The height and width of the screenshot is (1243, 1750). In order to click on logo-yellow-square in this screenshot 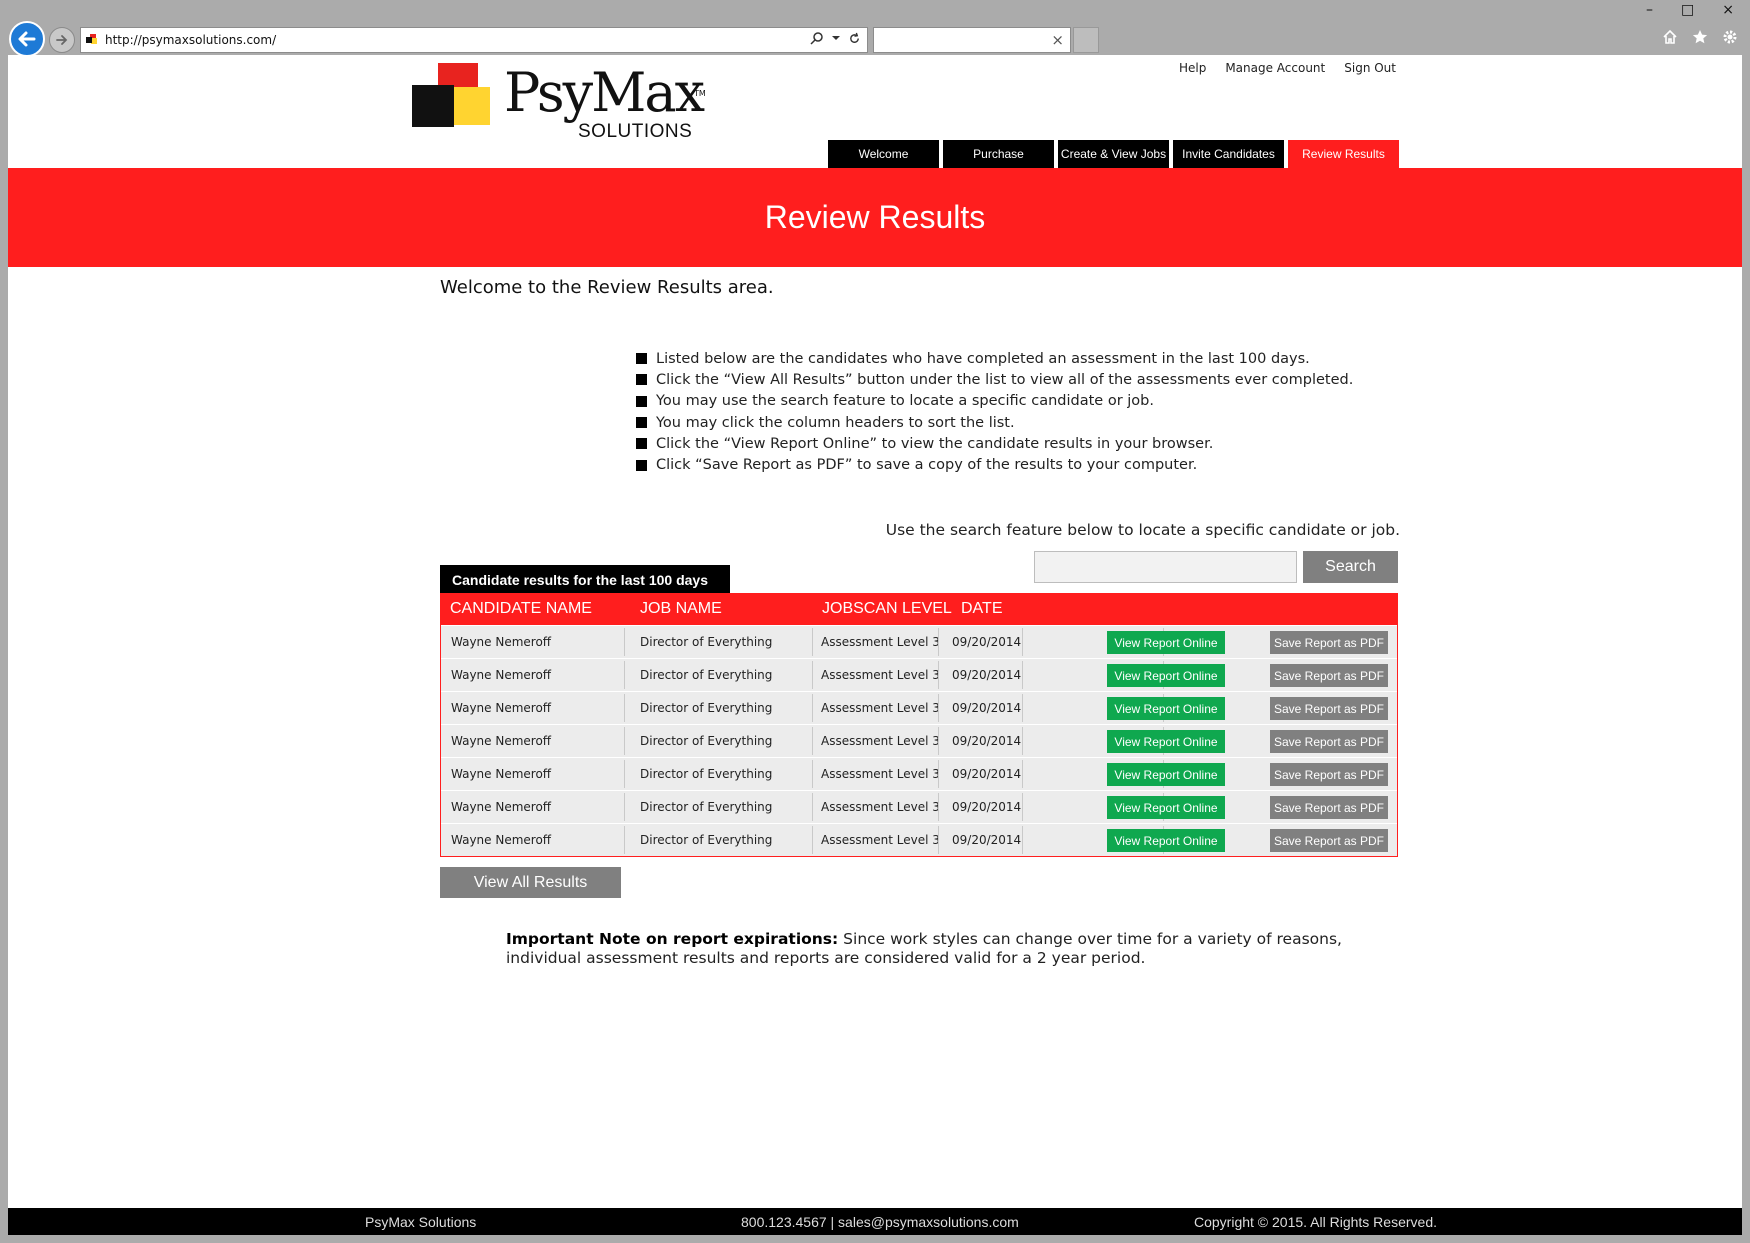, I will do `click(471, 106)`.